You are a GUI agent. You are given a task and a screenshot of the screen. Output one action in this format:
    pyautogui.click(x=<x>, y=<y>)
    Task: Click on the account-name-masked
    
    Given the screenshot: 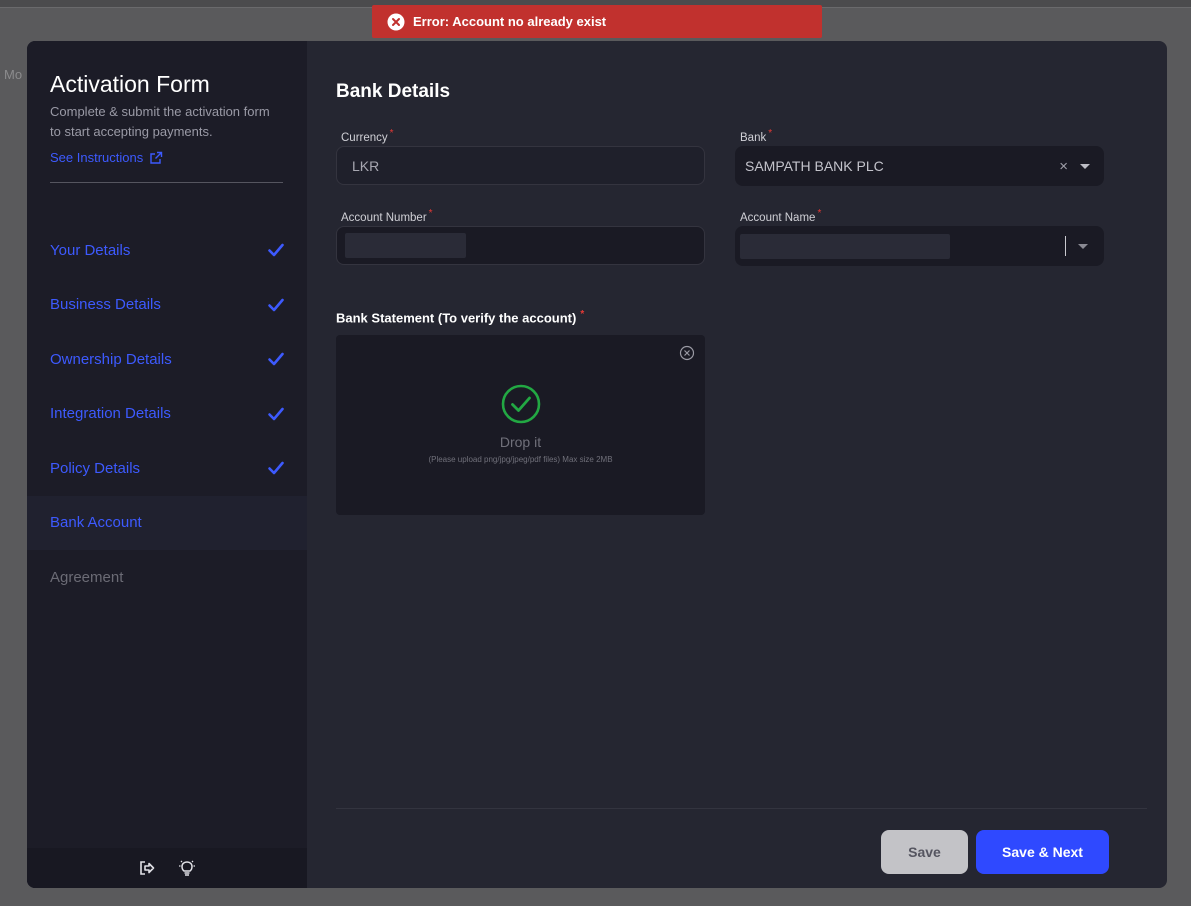 What is the action you would take?
    pyautogui.click(x=845, y=246)
    